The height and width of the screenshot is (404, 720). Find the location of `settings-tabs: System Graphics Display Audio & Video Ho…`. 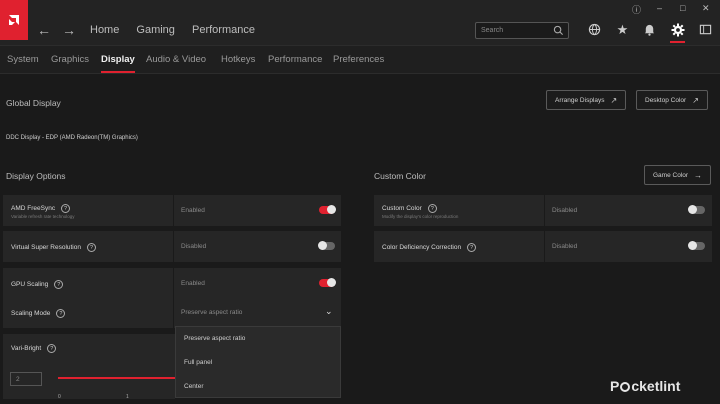

settings-tabs: System Graphics Display Audio & Video Ho… is located at coordinates (360, 60).